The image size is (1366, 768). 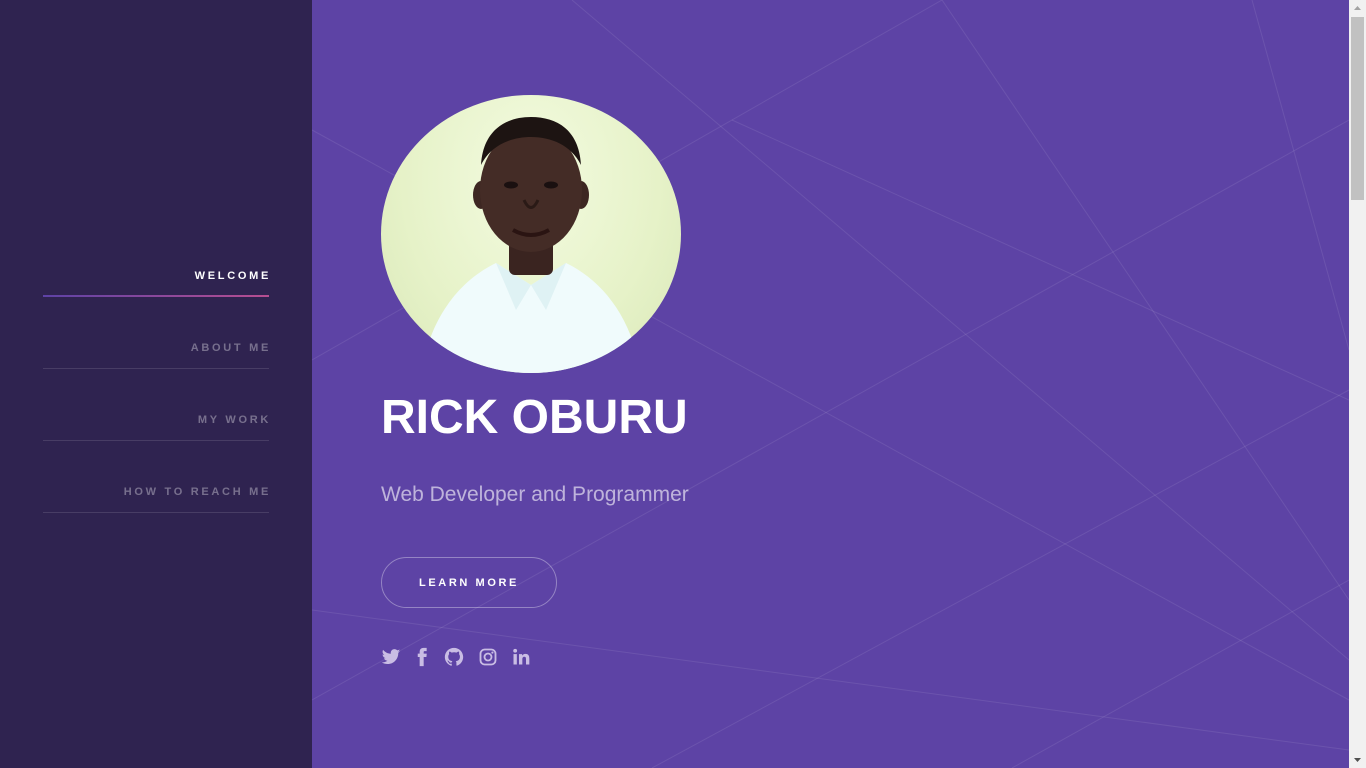 I want to click on nav-item-label: MY WORK, so click(x=234, y=420).